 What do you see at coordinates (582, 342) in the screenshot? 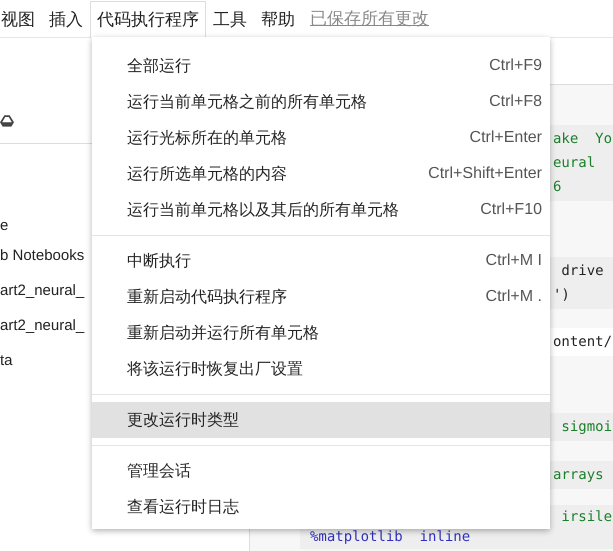
I see `code-text: ontent/` at bounding box center [582, 342].